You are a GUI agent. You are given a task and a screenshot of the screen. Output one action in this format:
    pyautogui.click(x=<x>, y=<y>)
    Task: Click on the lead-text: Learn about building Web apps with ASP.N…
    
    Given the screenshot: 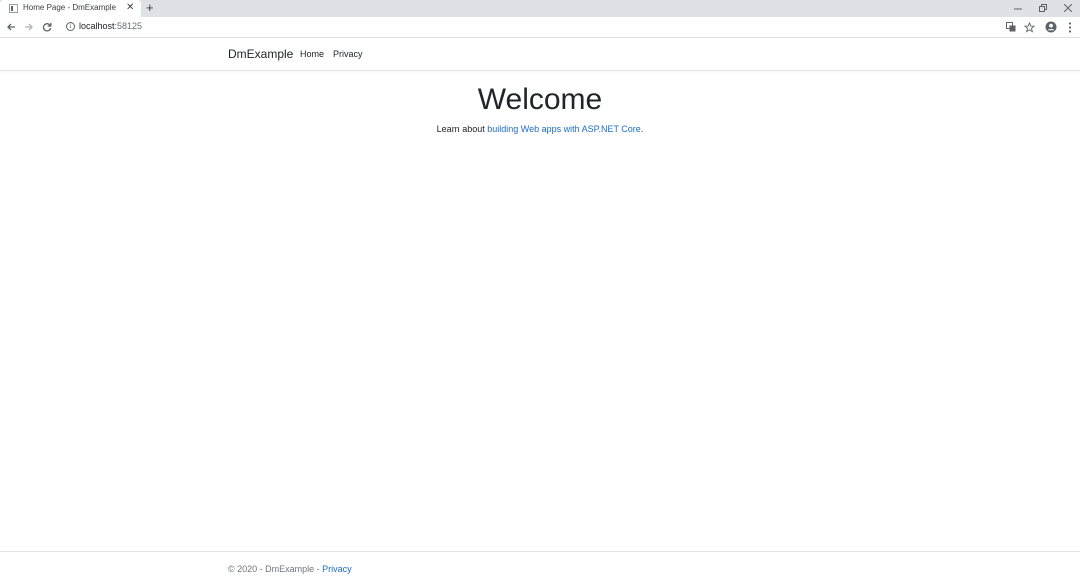 What is the action you would take?
    pyautogui.click(x=540, y=129)
    